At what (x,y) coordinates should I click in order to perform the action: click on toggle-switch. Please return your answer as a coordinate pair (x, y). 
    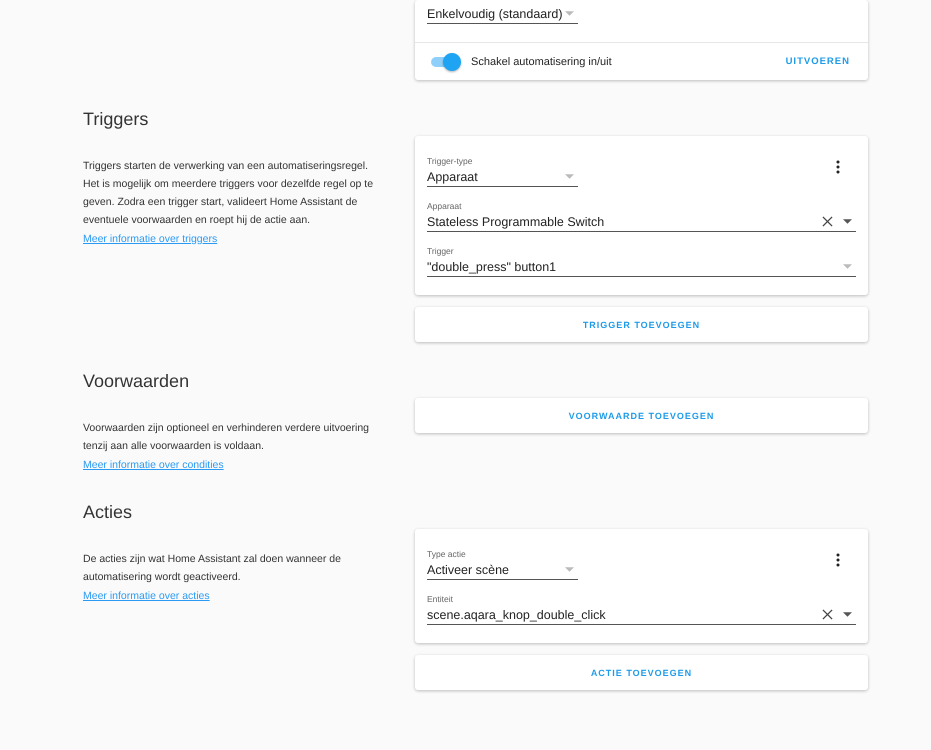
    Looking at the image, I should click on (446, 61).